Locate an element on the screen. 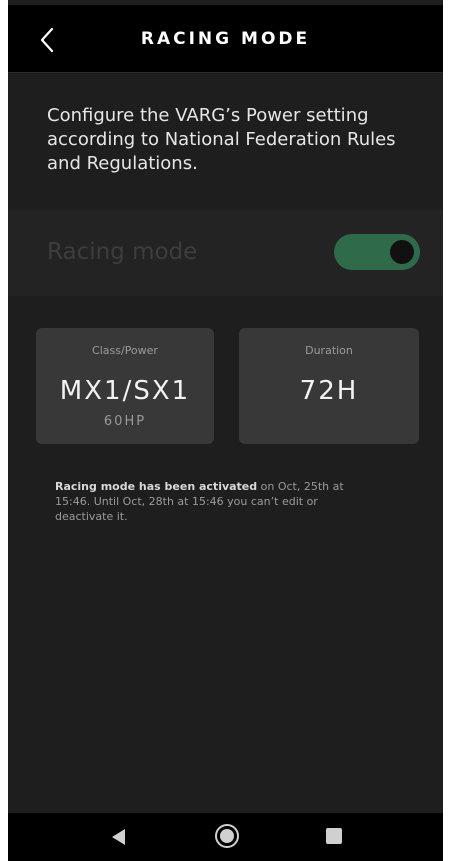  activation-info-bold: Racing mode has been activated is located at coordinates (156, 486).